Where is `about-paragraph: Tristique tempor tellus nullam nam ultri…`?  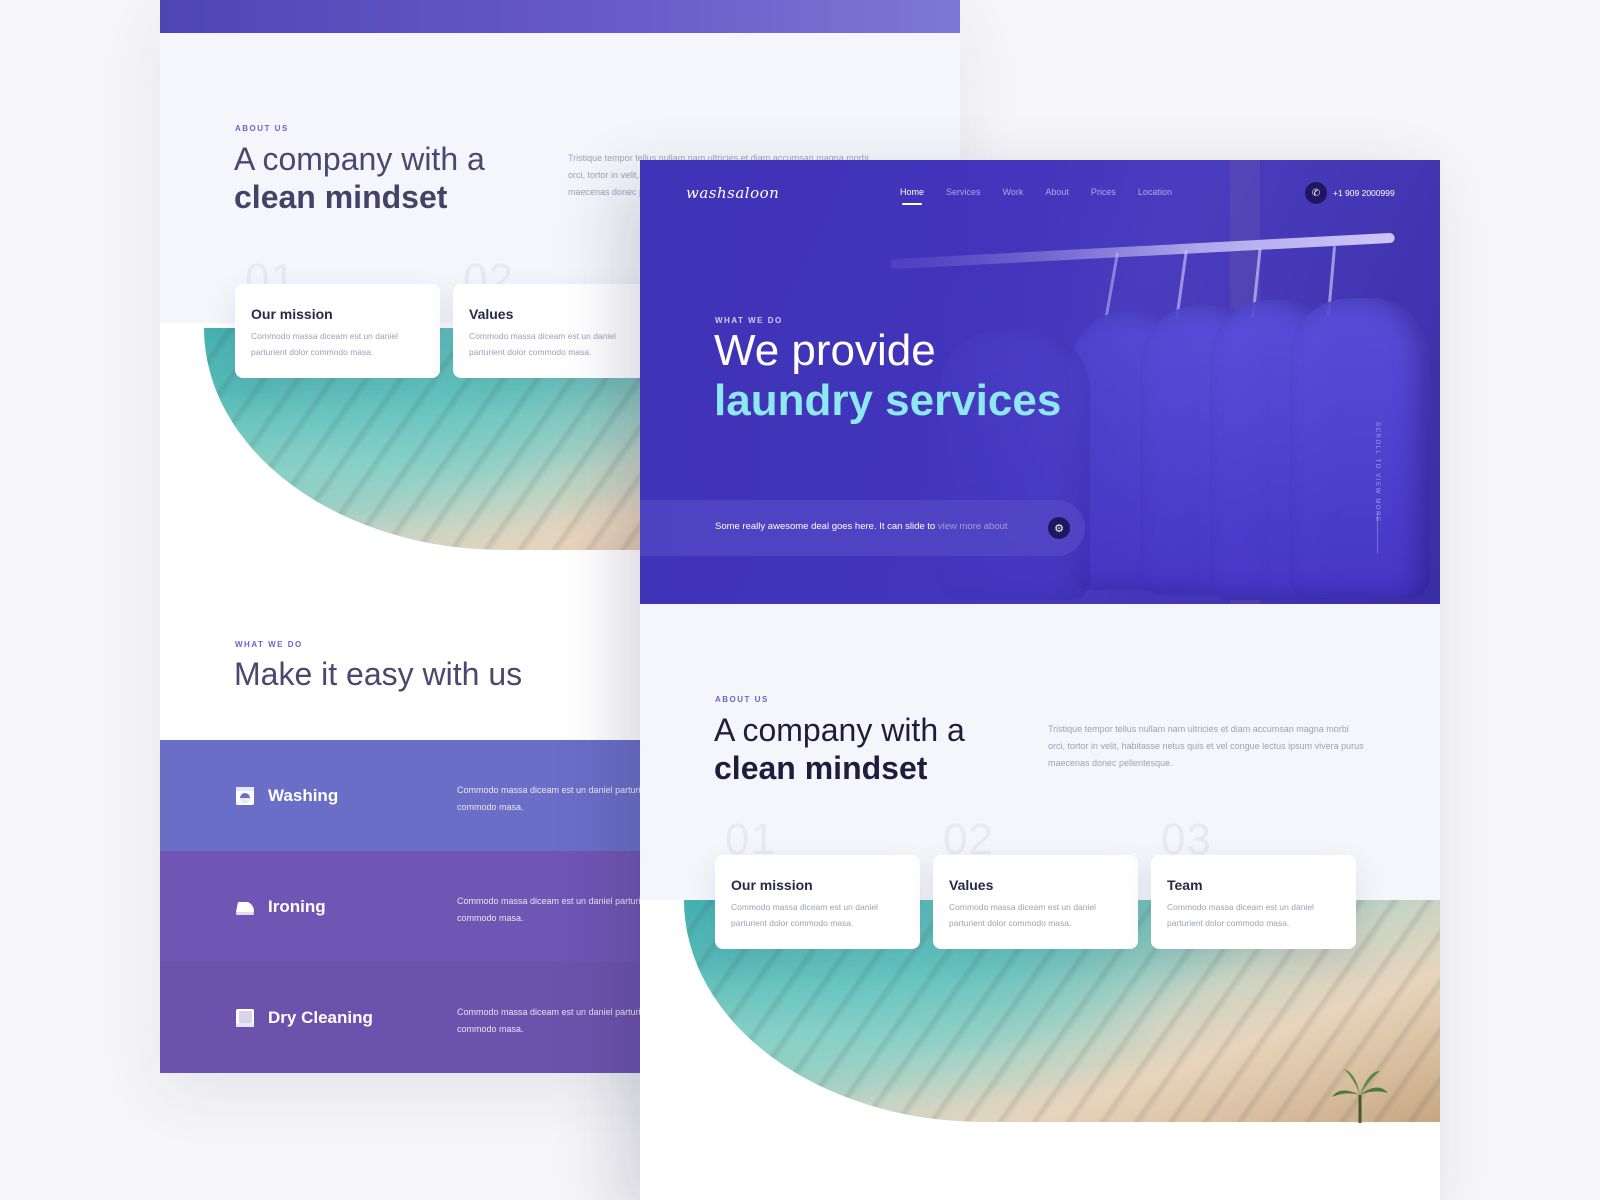
about-paragraph: Tristique tempor tellus nullam nam ultri… is located at coordinates (1206, 746).